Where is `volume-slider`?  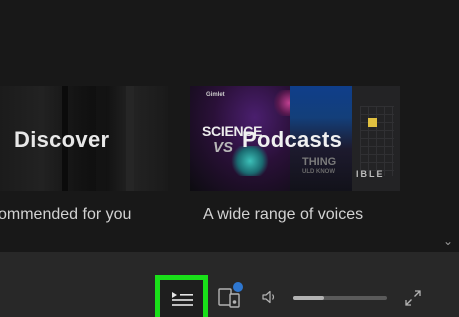 volume-slider is located at coordinates (340, 298).